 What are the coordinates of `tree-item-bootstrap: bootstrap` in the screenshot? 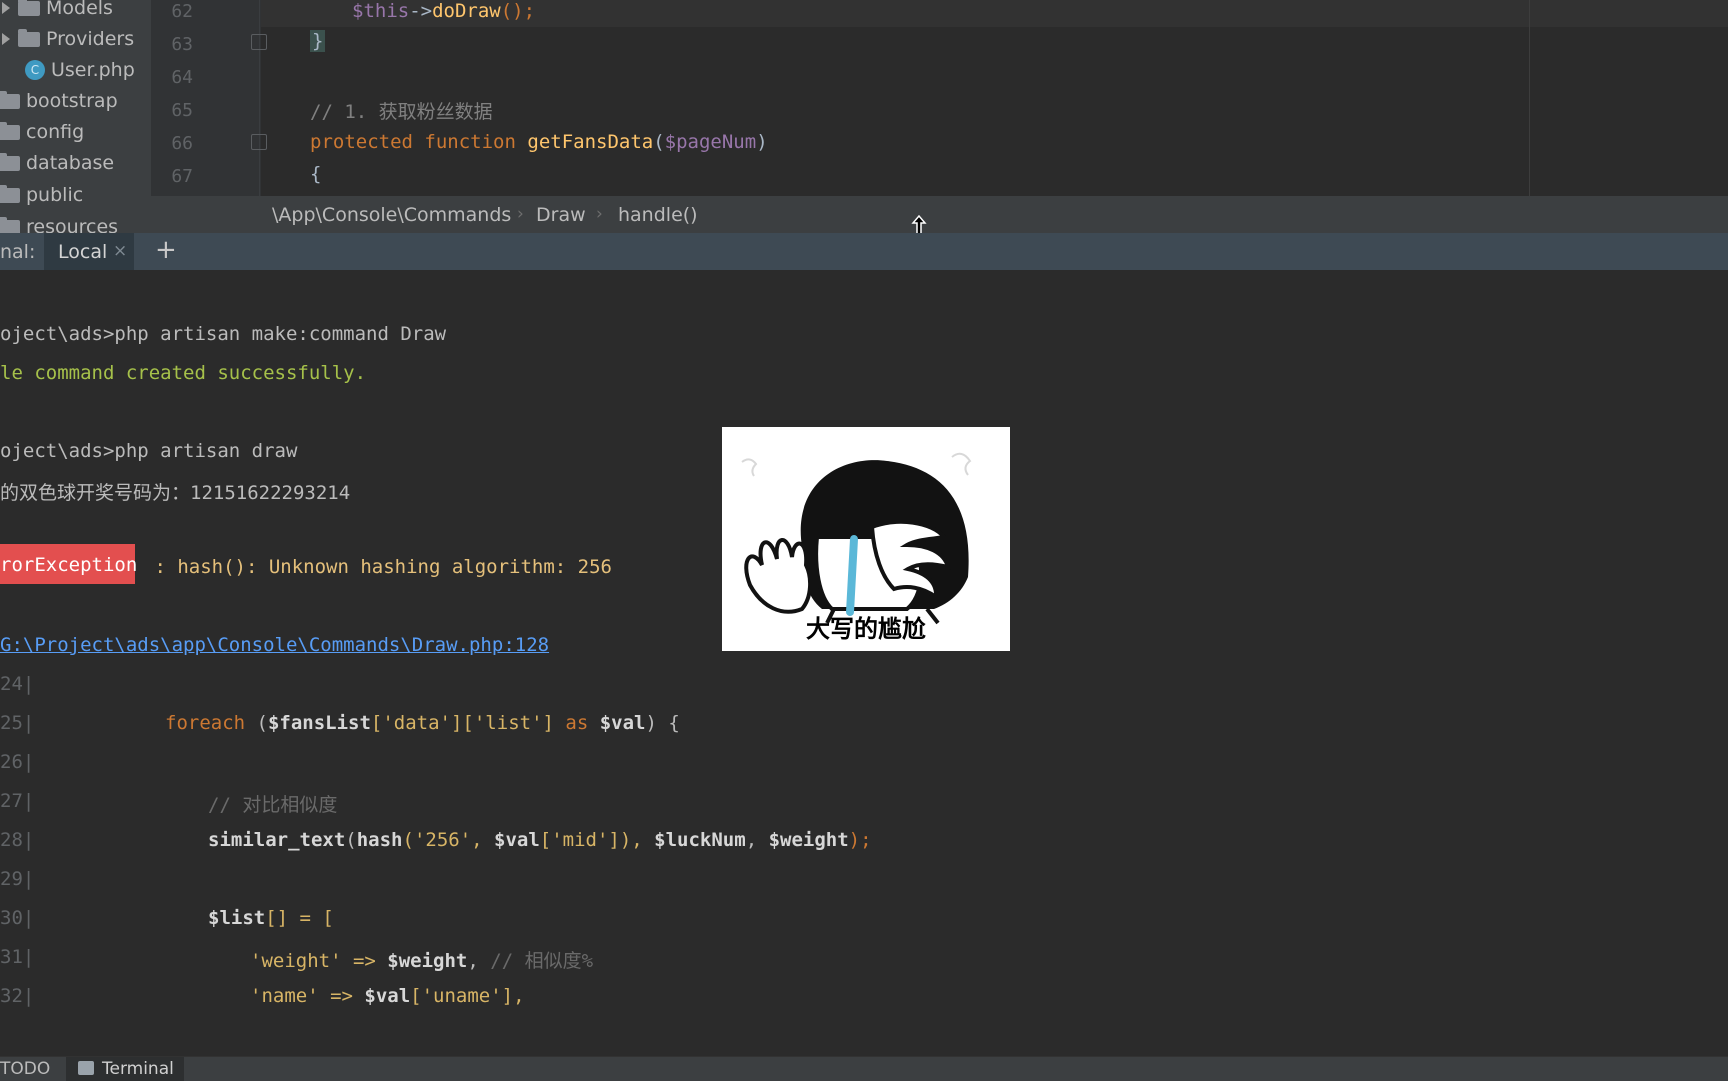 It's located at (59, 101).